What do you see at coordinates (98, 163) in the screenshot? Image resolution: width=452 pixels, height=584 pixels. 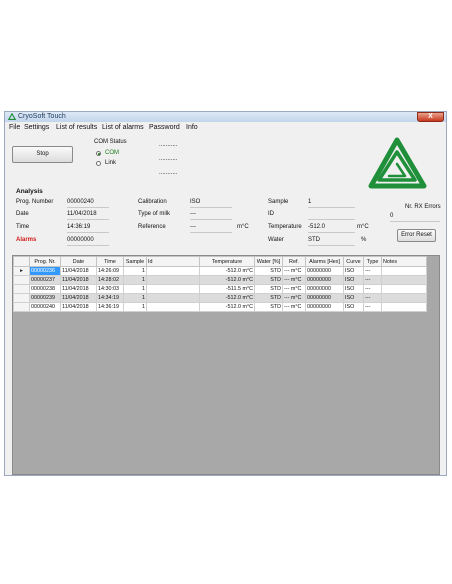 I see `link-radio` at bounding box center [98, 163].